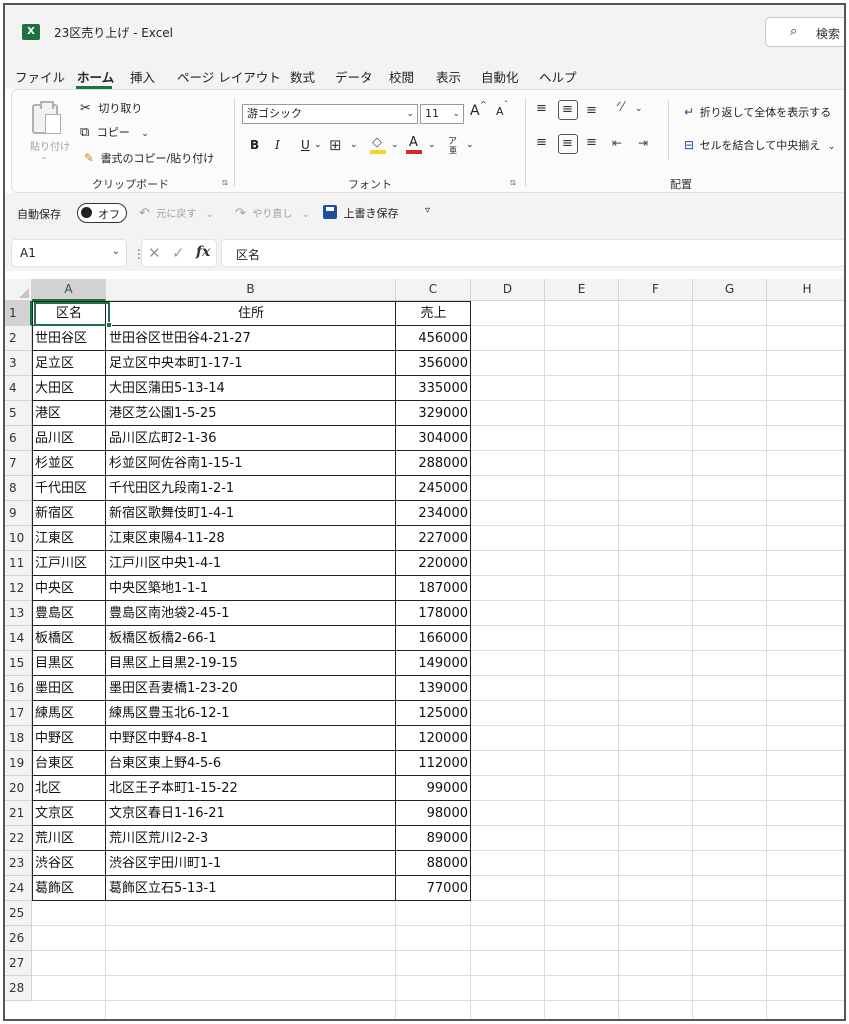 The image size is (849, 1024). What do you see at coordinates (142, 76) in the screenshot?
I see `menu-insert: 挿入` at bounding box center [142, 76].